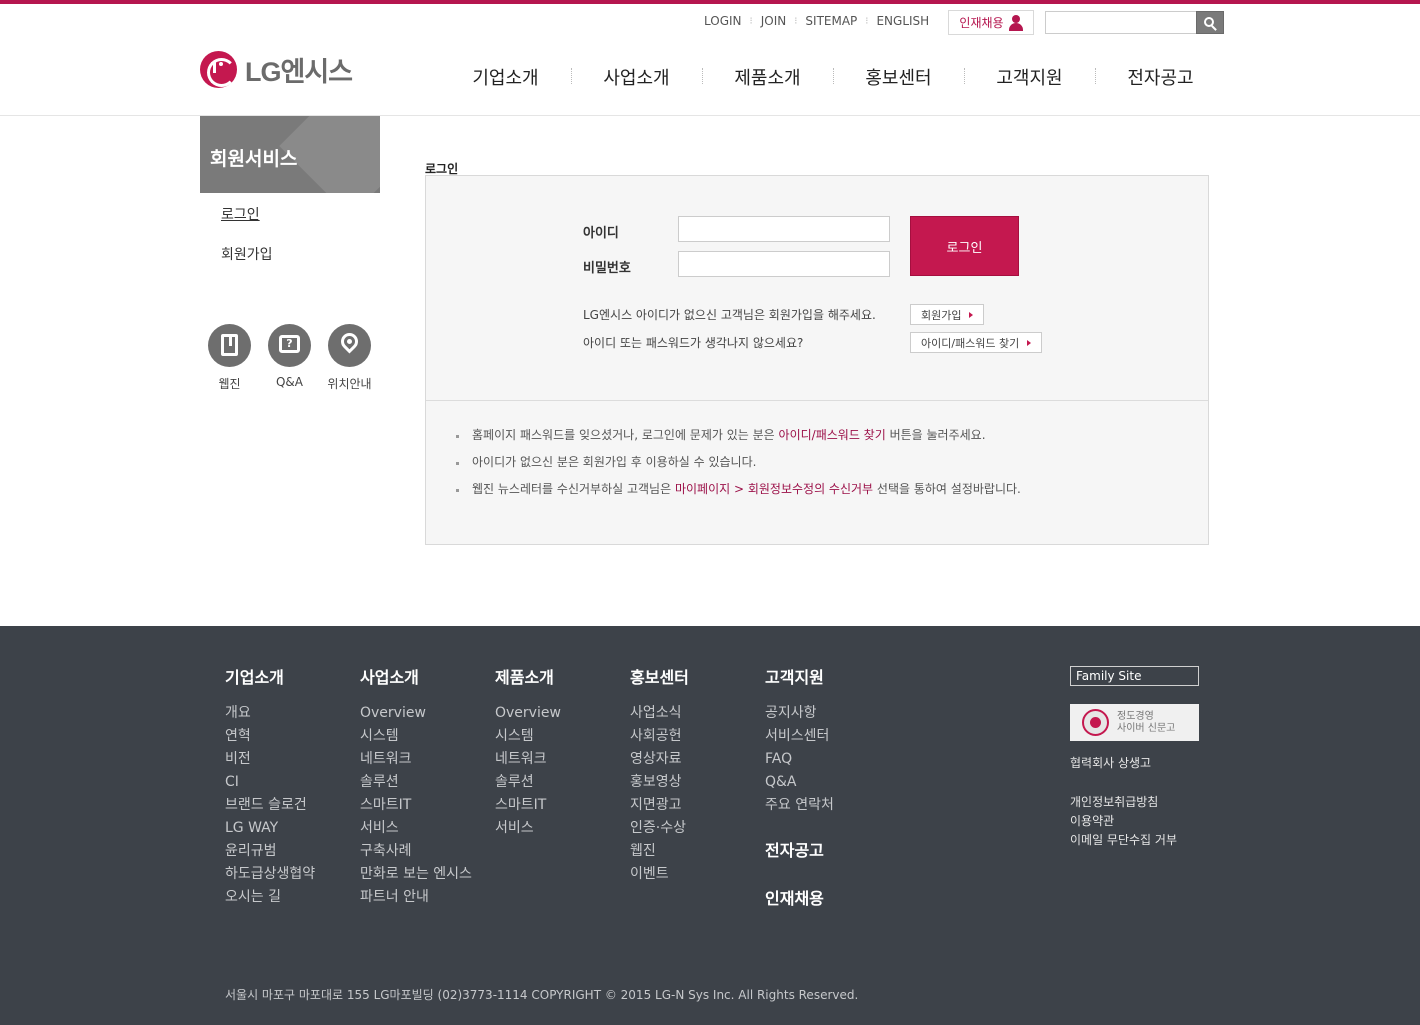  I want to click on footer-heading: 기업소개, so click(270, 676).